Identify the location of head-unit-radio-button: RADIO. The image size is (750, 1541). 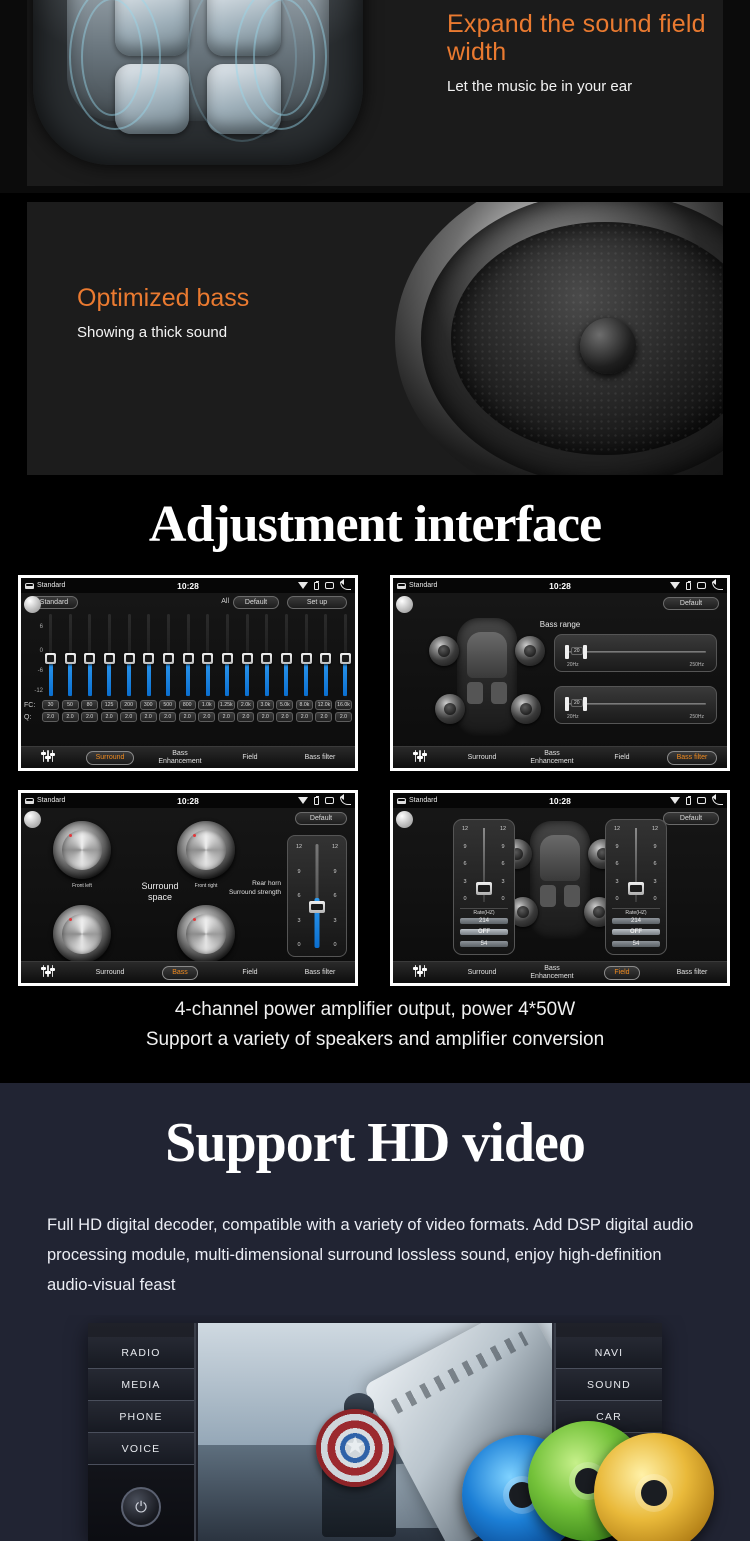
(141, 1353).